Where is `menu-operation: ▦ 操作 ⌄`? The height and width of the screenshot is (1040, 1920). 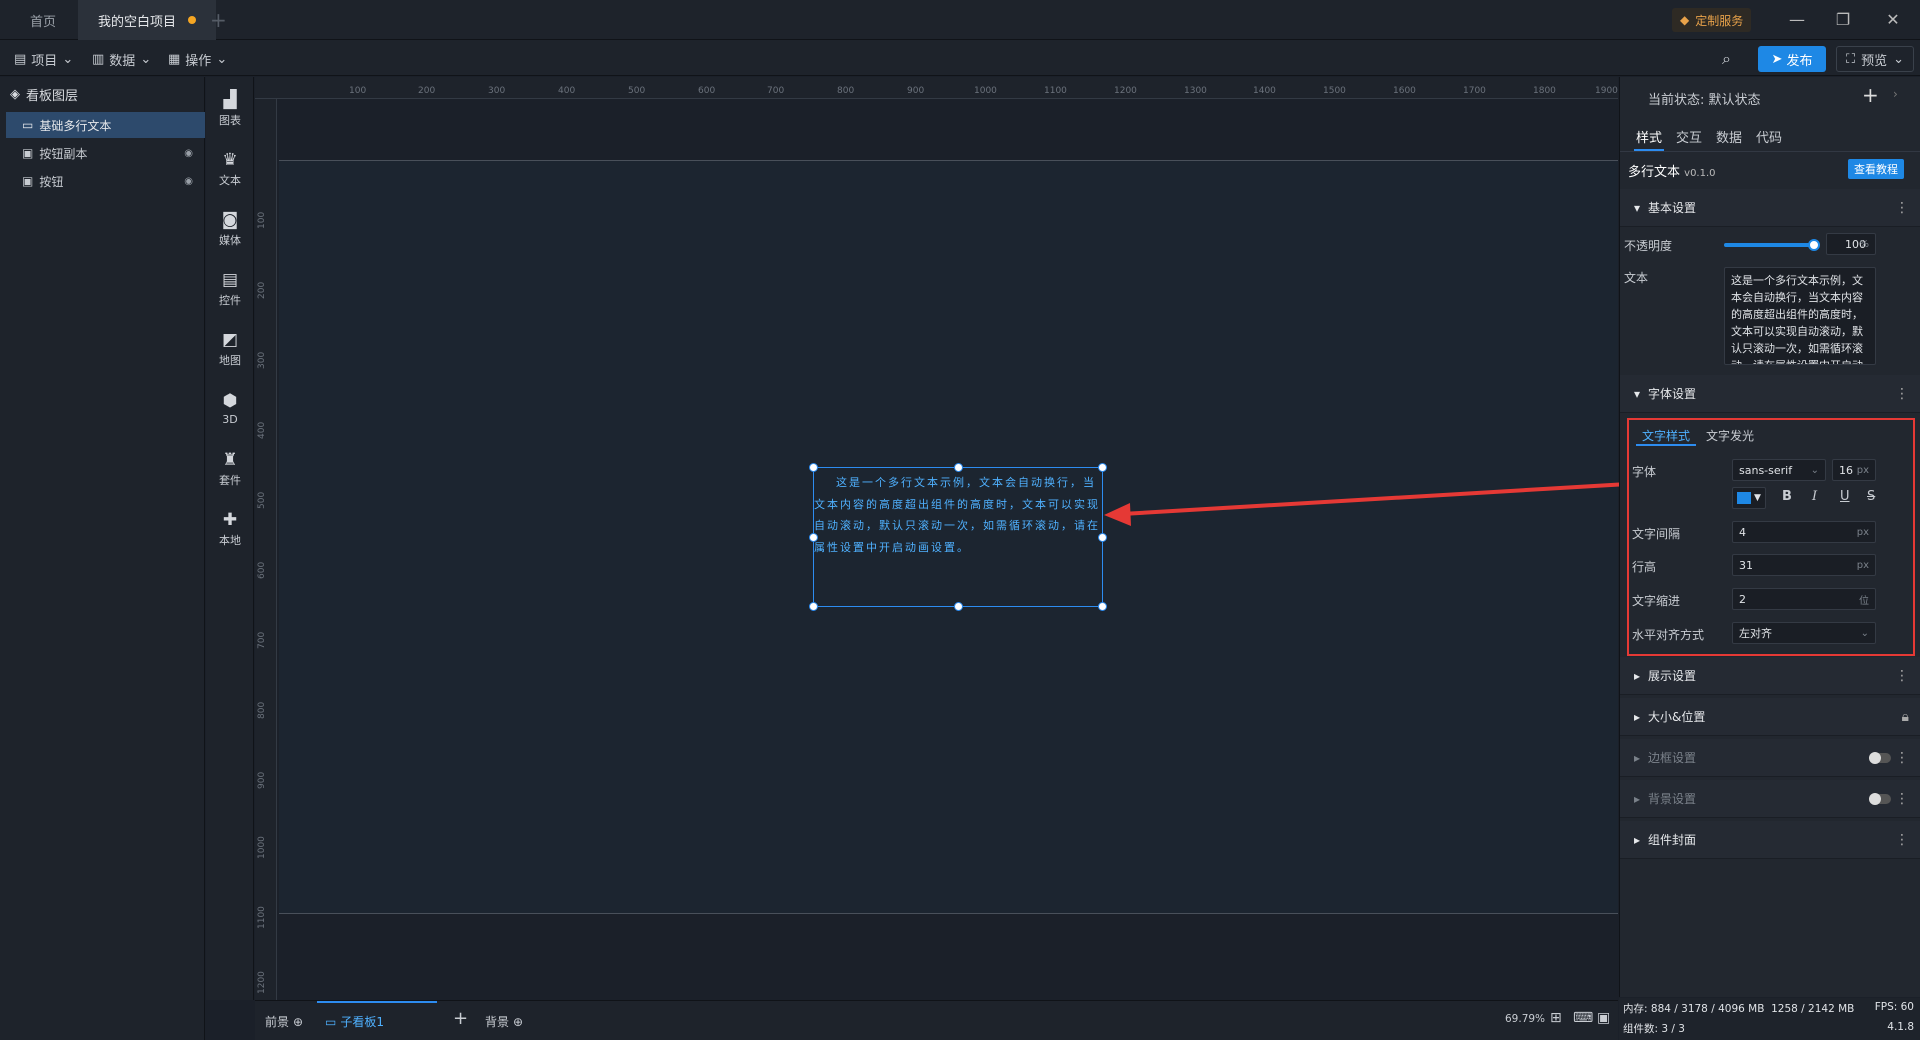 menu-operation: ▦ 操作 ⌄ is located at coordinates (197, 59).